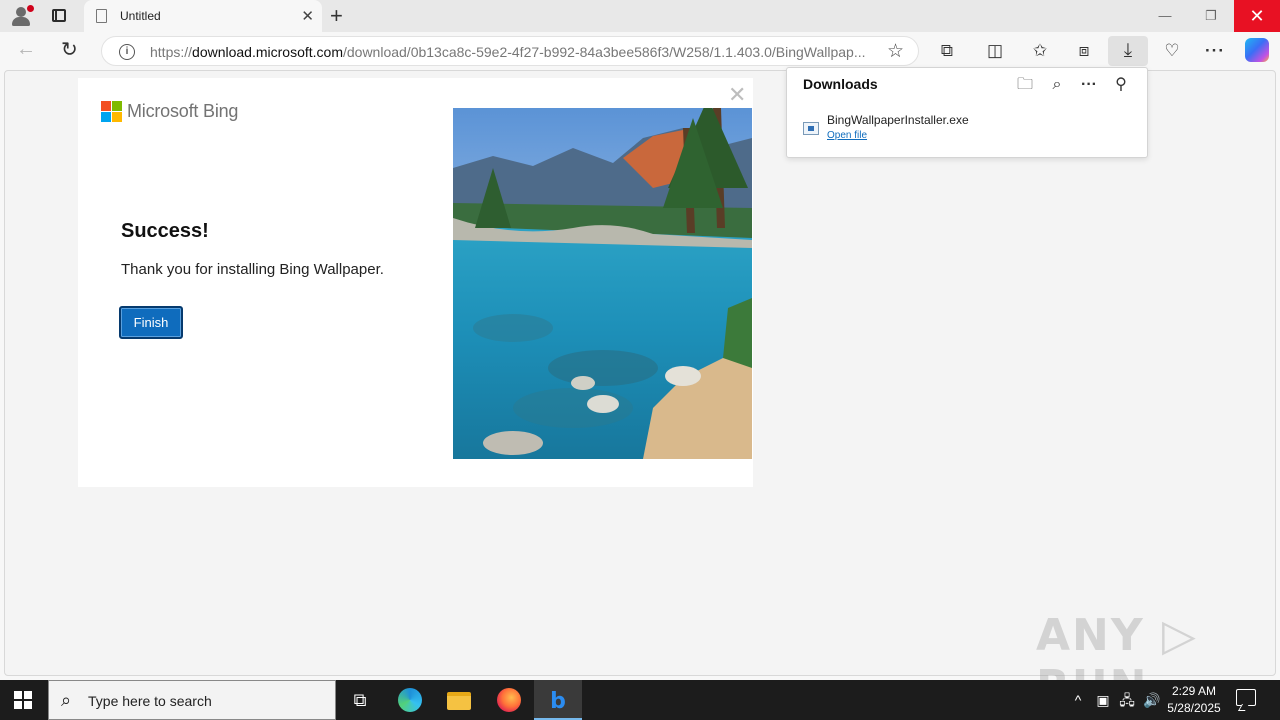  Describe the element at coordinates (1128, 51) in the screenshot. I see `downloads-icon: ⤓` at that location.